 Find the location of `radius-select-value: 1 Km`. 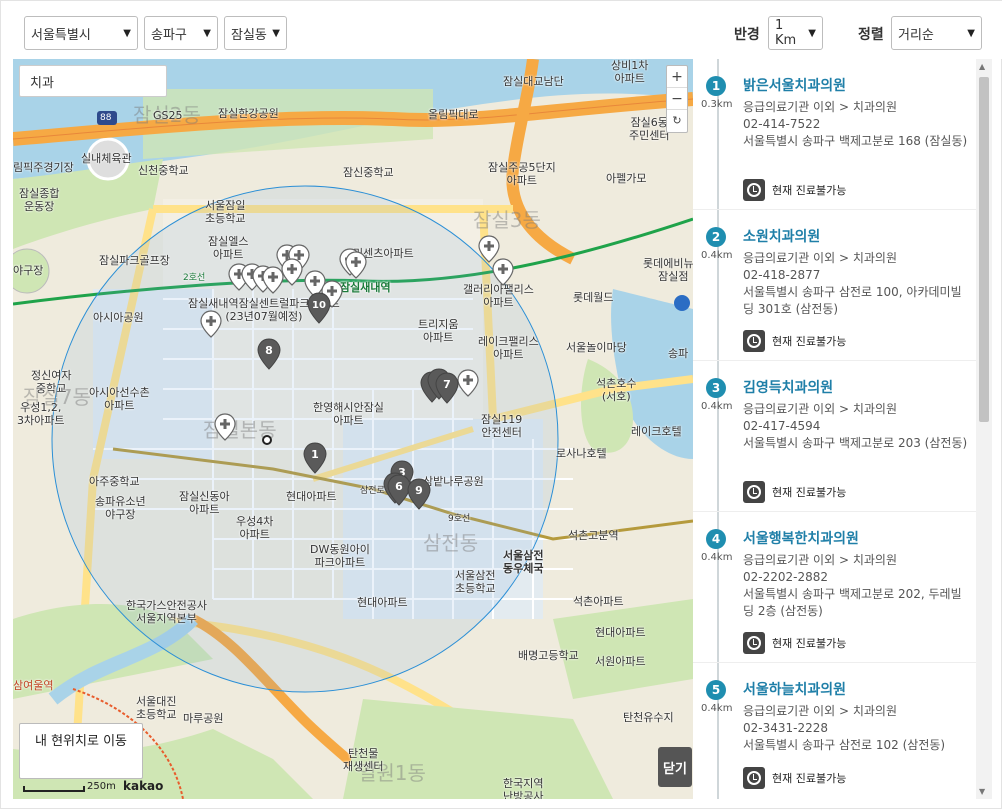

radius-select-value: 1 Km is located at coordinates (786, 33).